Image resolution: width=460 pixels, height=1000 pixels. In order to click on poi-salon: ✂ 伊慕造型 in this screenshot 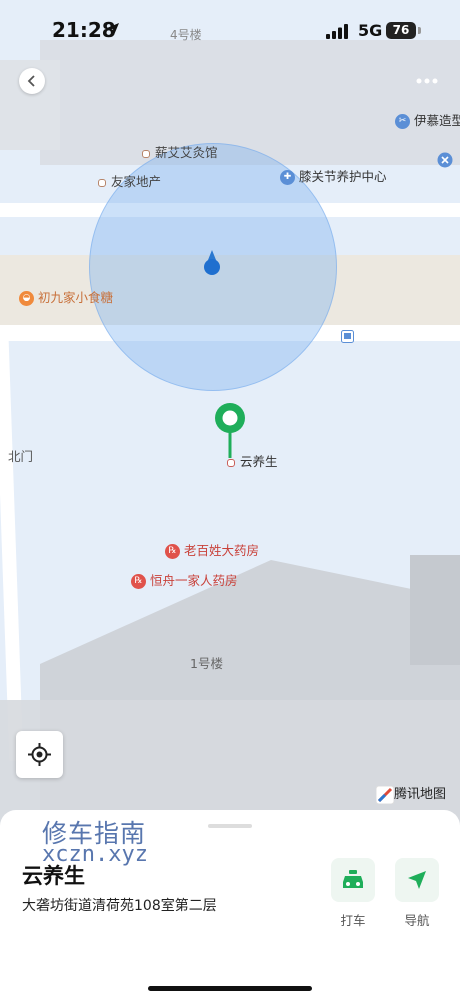, I will do `click(427, 119)`.